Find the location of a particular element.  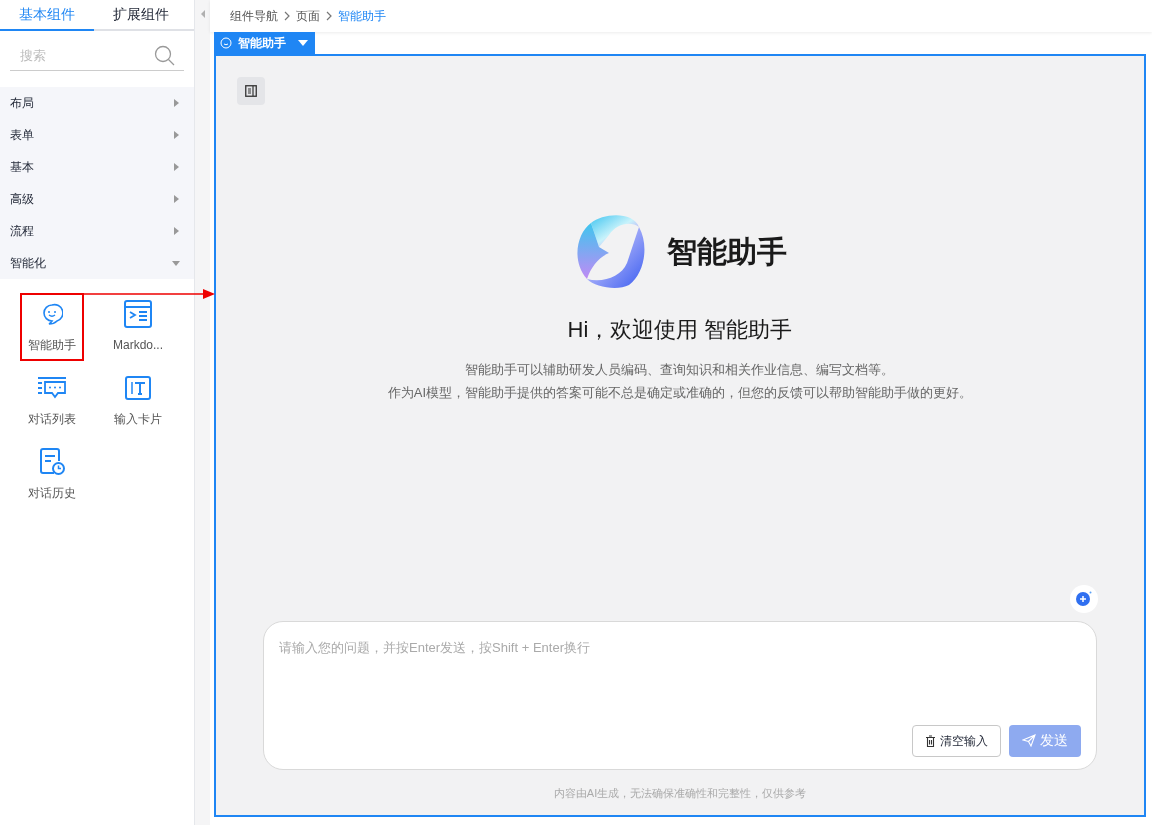

tab: 基本组件 is located at coordinates (47, 15).